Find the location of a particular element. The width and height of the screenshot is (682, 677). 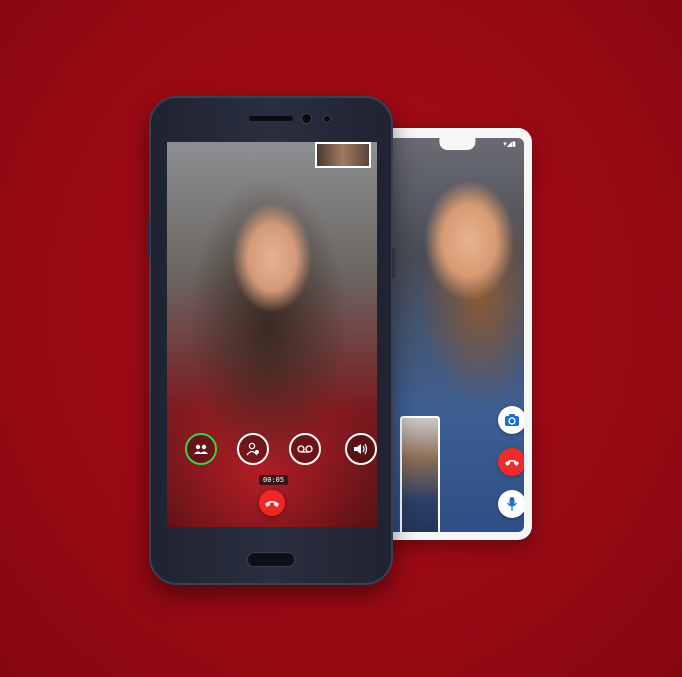

voicemail-button is located at coordinates (305, 449).